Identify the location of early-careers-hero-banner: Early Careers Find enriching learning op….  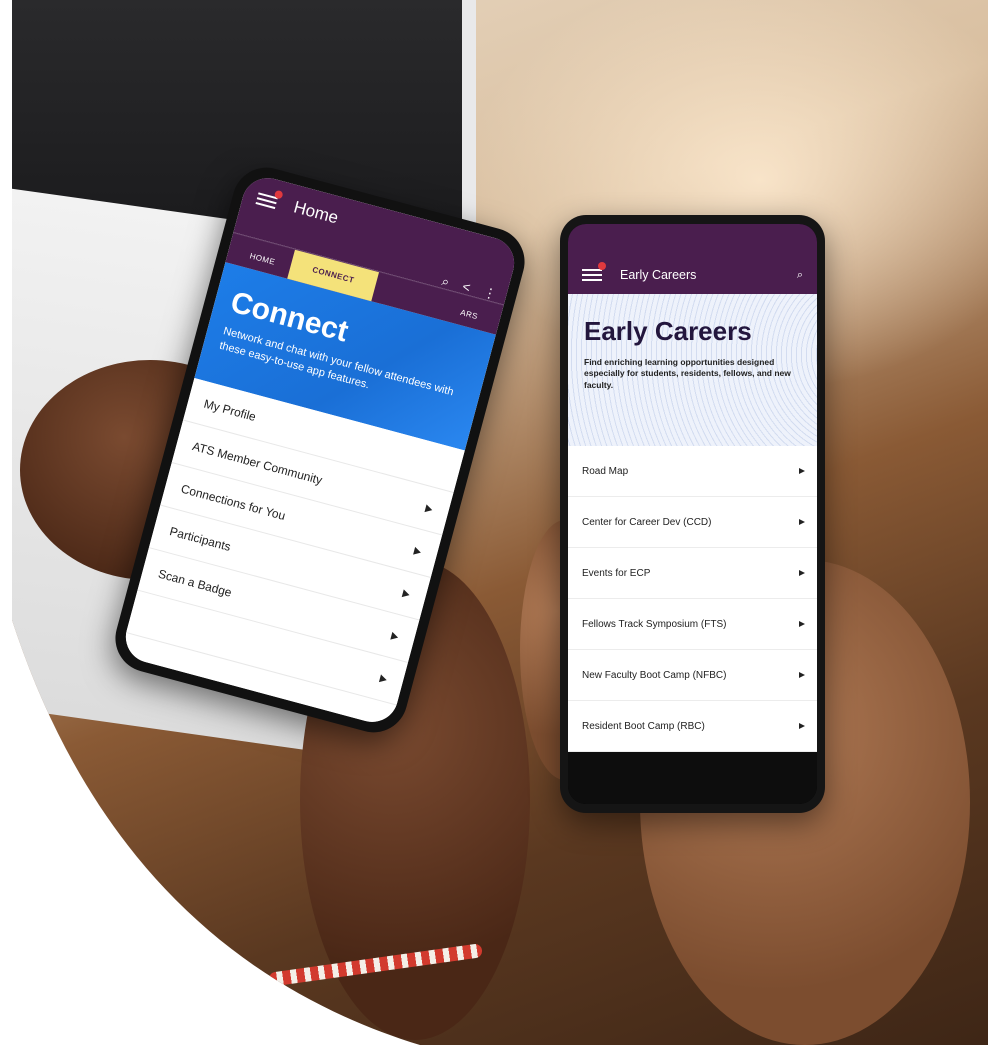
(692, 370).